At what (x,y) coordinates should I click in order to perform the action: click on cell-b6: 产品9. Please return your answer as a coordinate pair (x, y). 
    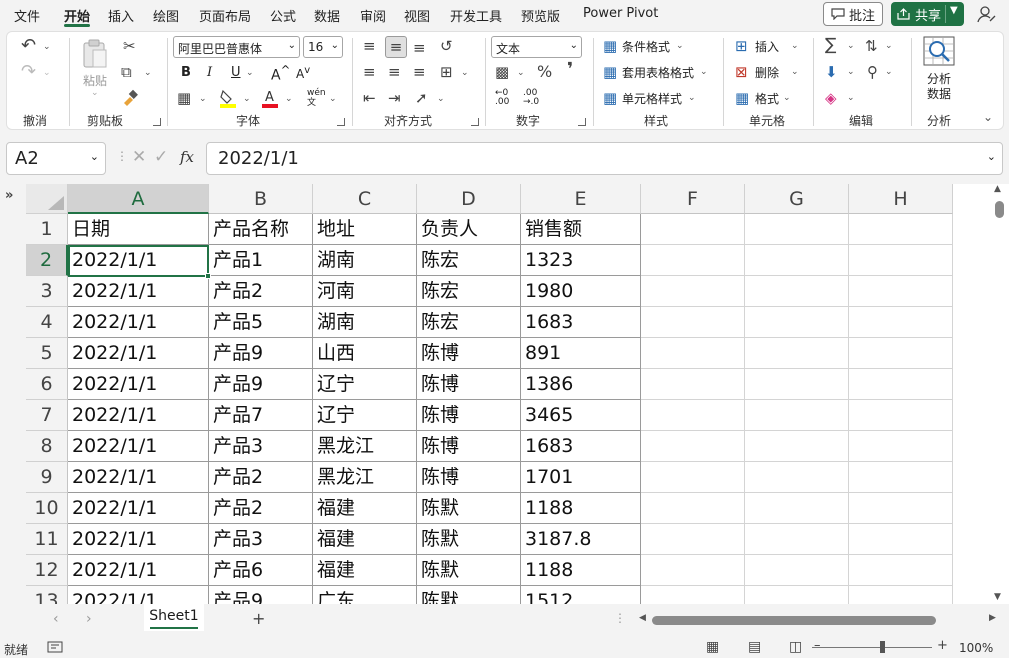
    Looking at the image, I should click on (261, 384).